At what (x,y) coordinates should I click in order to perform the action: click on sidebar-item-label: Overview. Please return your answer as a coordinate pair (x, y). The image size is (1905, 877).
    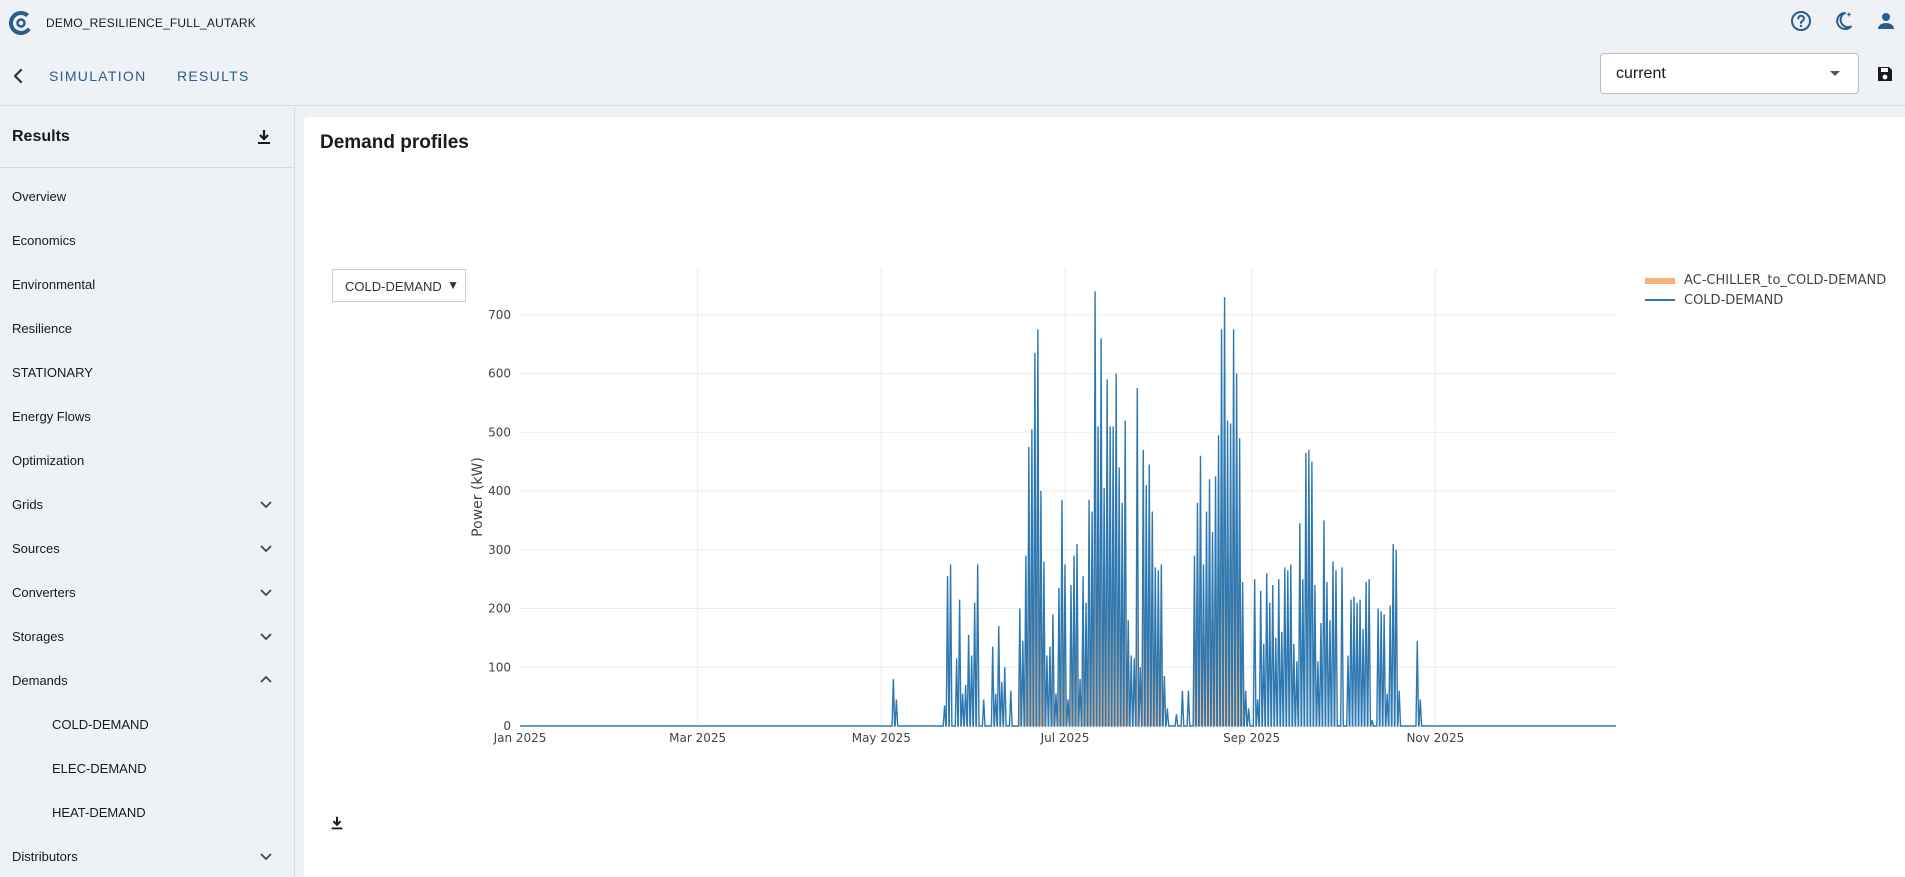
    Looking at the image, I should click on (39, 196).